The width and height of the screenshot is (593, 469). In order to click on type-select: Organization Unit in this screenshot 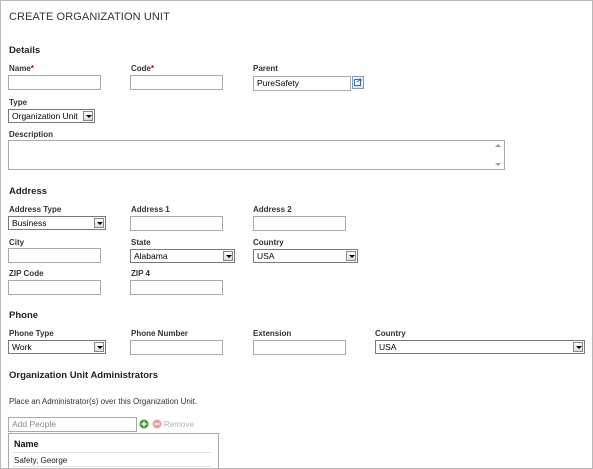, I will do `click(51, 116)`.